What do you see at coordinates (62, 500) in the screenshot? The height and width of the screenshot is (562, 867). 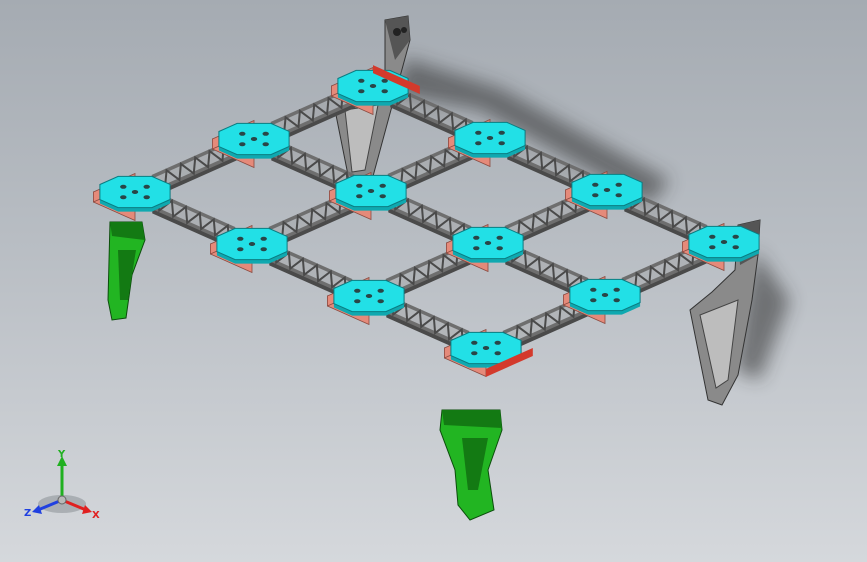 I see `triad-origin` at bounding box center [62, 500].